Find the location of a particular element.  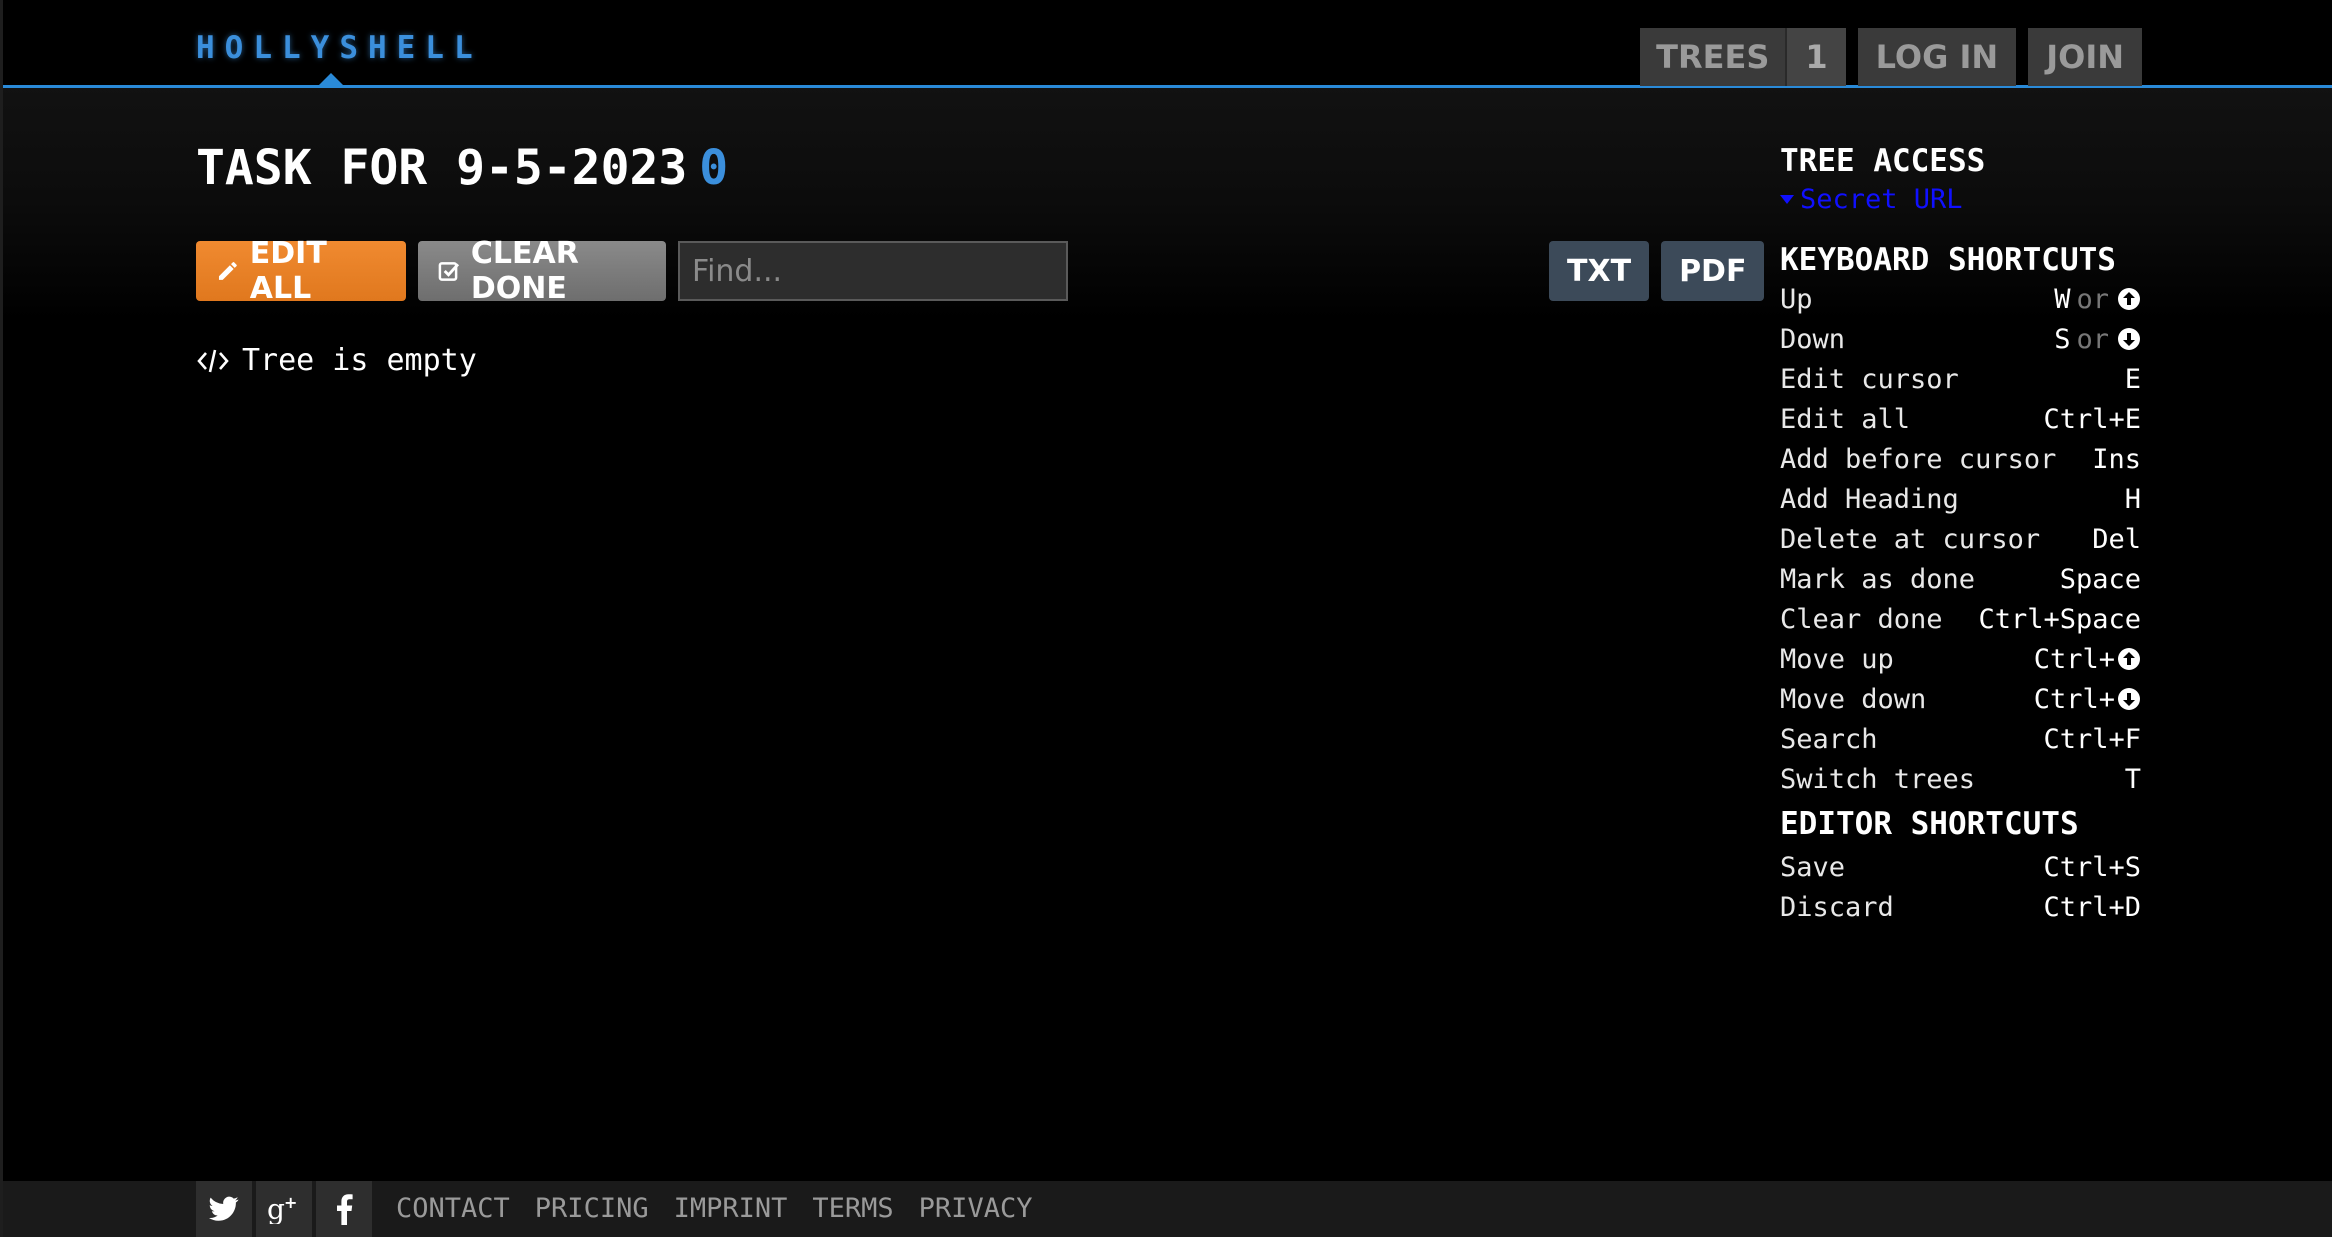

shortcut-keys: T is located at coordinates (2133, 779).